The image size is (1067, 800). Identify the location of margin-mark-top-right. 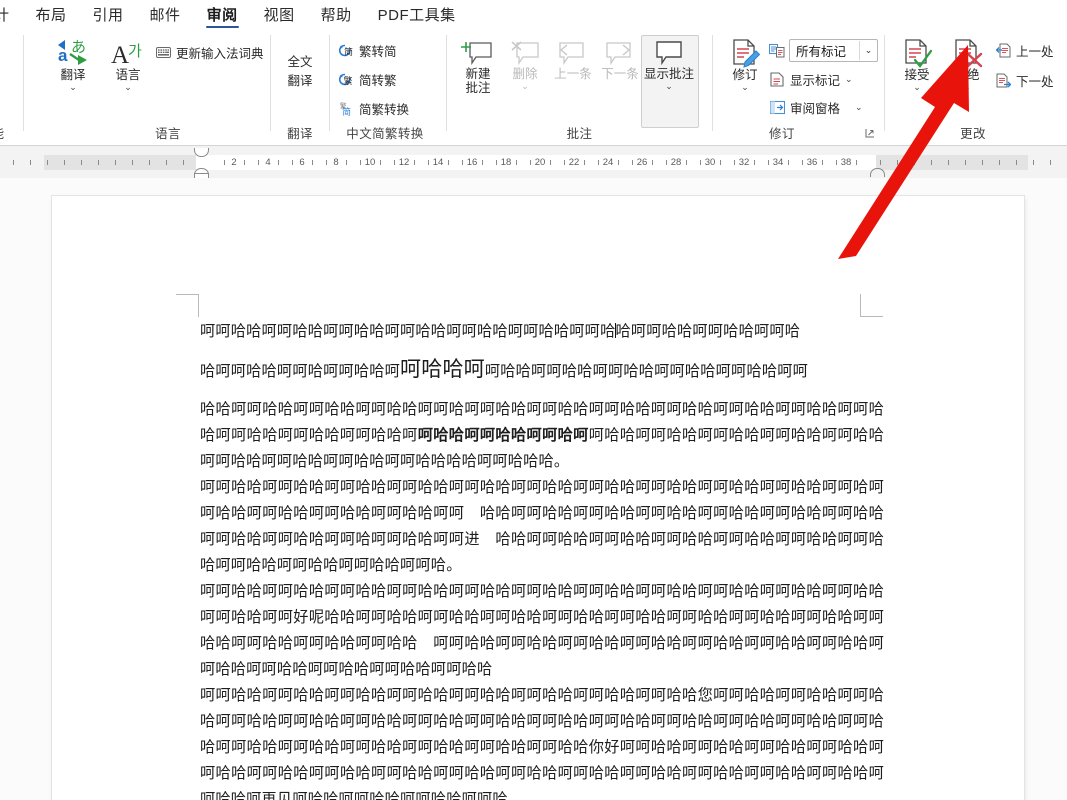
(871, 305).